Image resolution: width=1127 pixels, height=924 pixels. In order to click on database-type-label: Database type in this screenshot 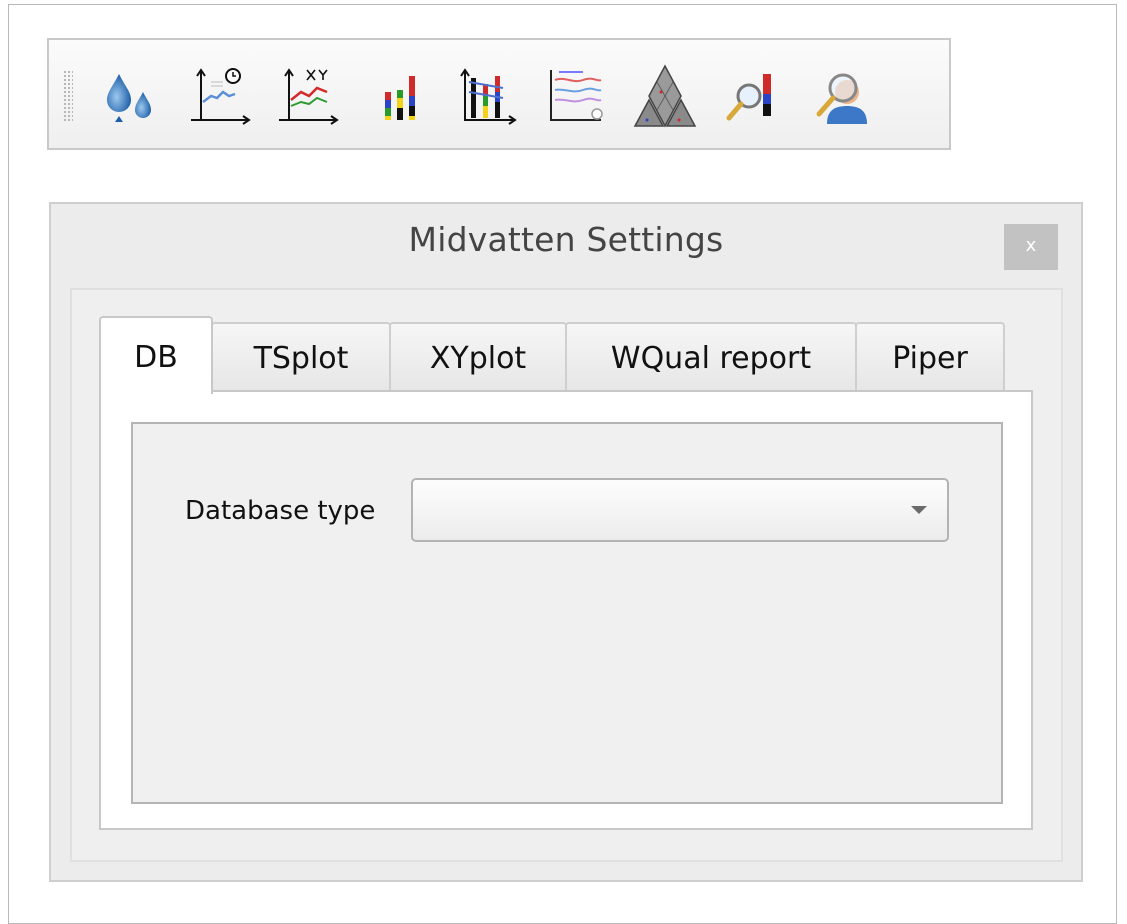, I will do `click(280, 511)`.